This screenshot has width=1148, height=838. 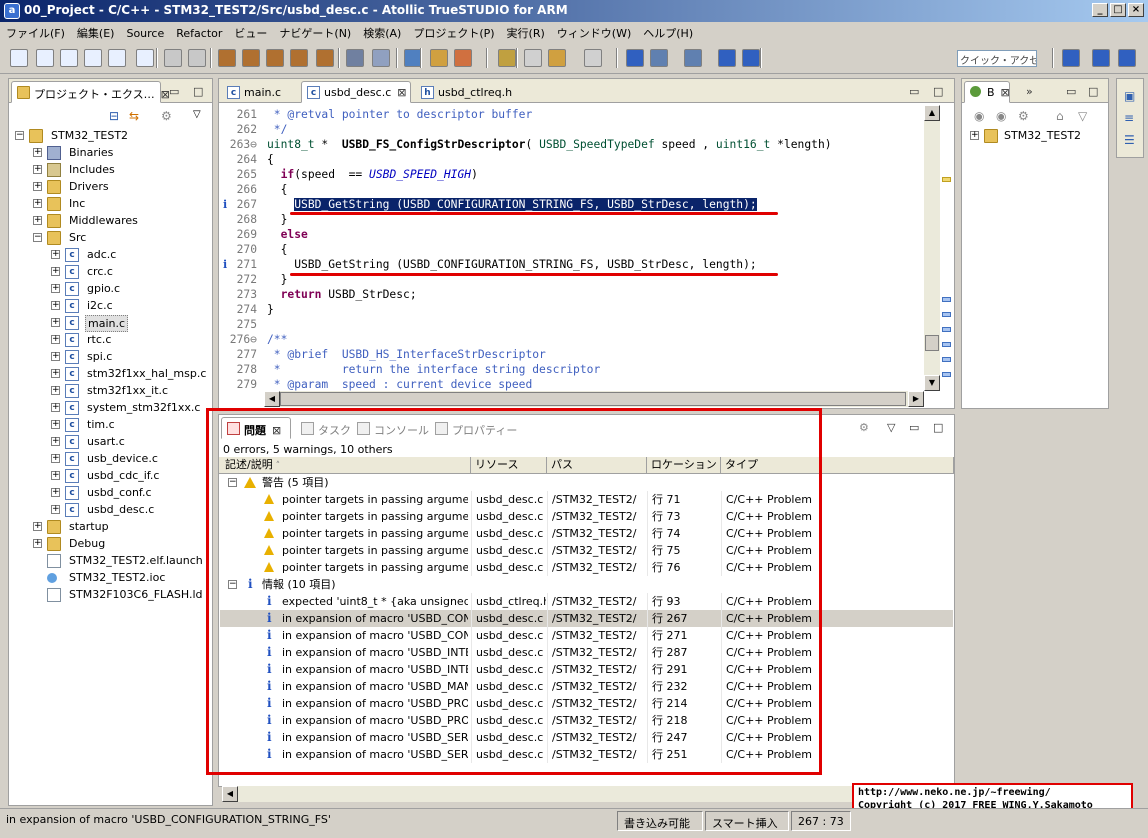 What do you see at coordinates (593, 58) in the screenshot?
I see `forward-icon` at bounding box center [593, 58].